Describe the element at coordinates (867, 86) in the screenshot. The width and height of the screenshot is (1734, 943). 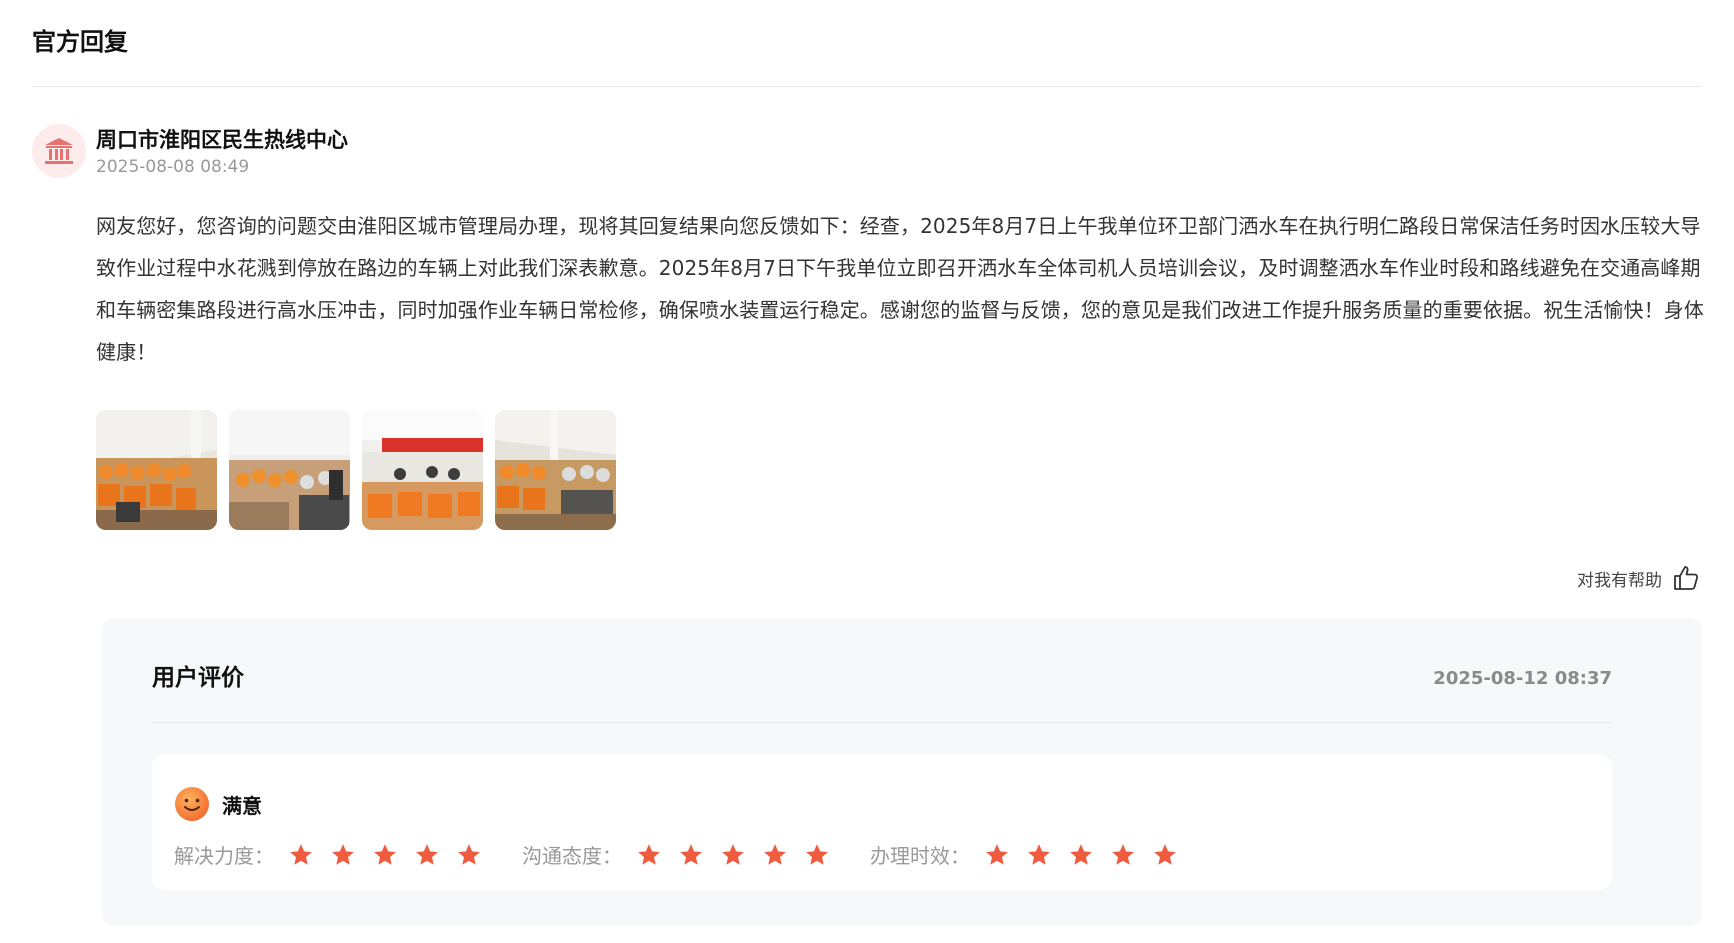
I see `title-divider` at that location.